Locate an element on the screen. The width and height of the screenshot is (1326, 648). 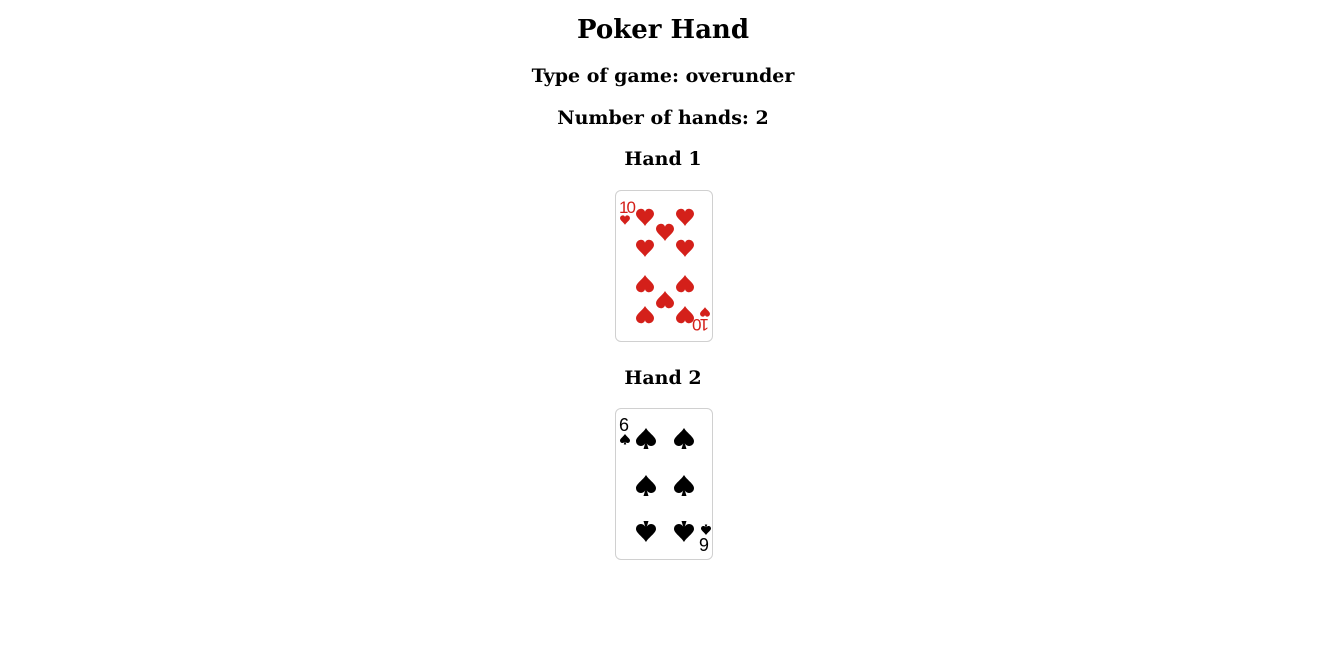
card-rank-top: 10 is located at coordinates (627, 207).